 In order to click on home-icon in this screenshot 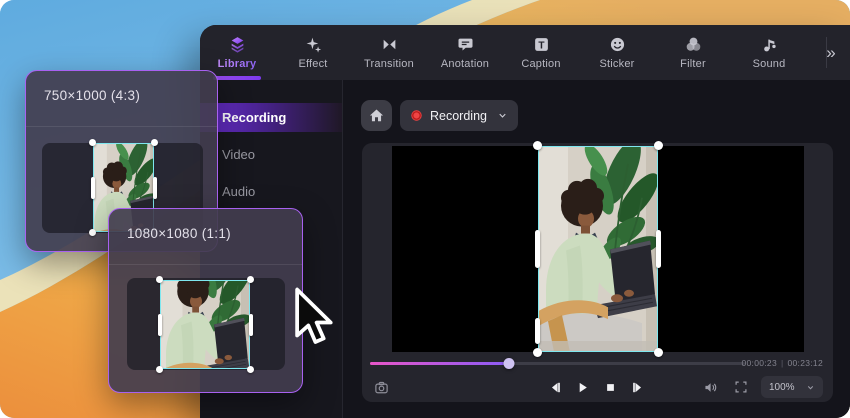, I will do `click(376, 115)`.